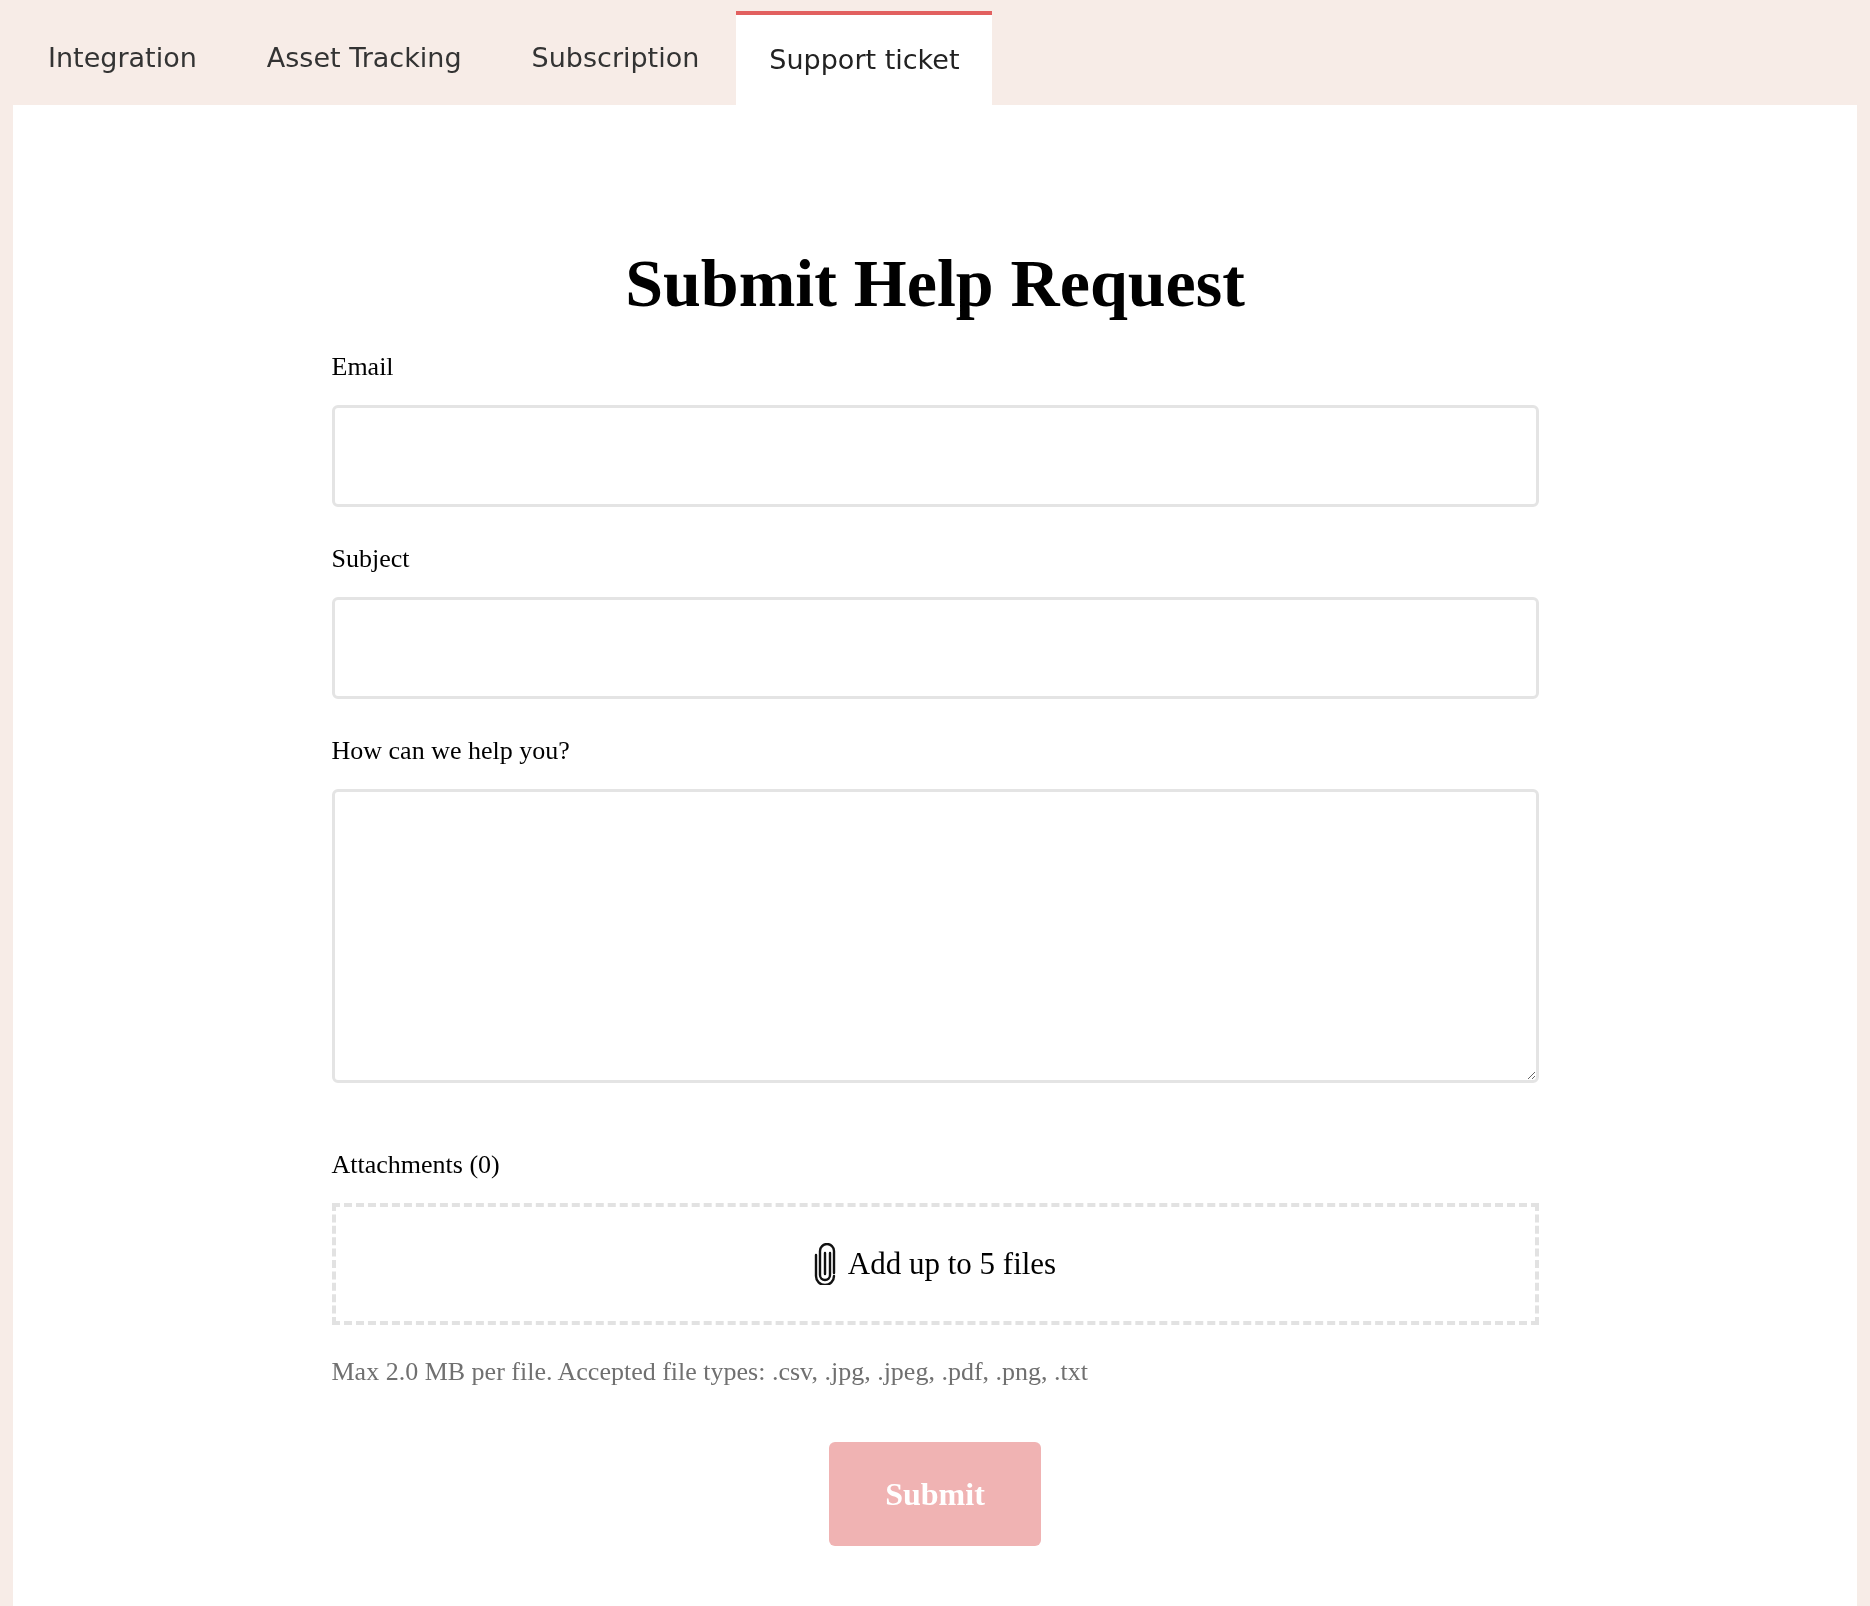  Describe the element at coordinates (363, 367) in the screenshot. I see `field-label: Email` at that location.